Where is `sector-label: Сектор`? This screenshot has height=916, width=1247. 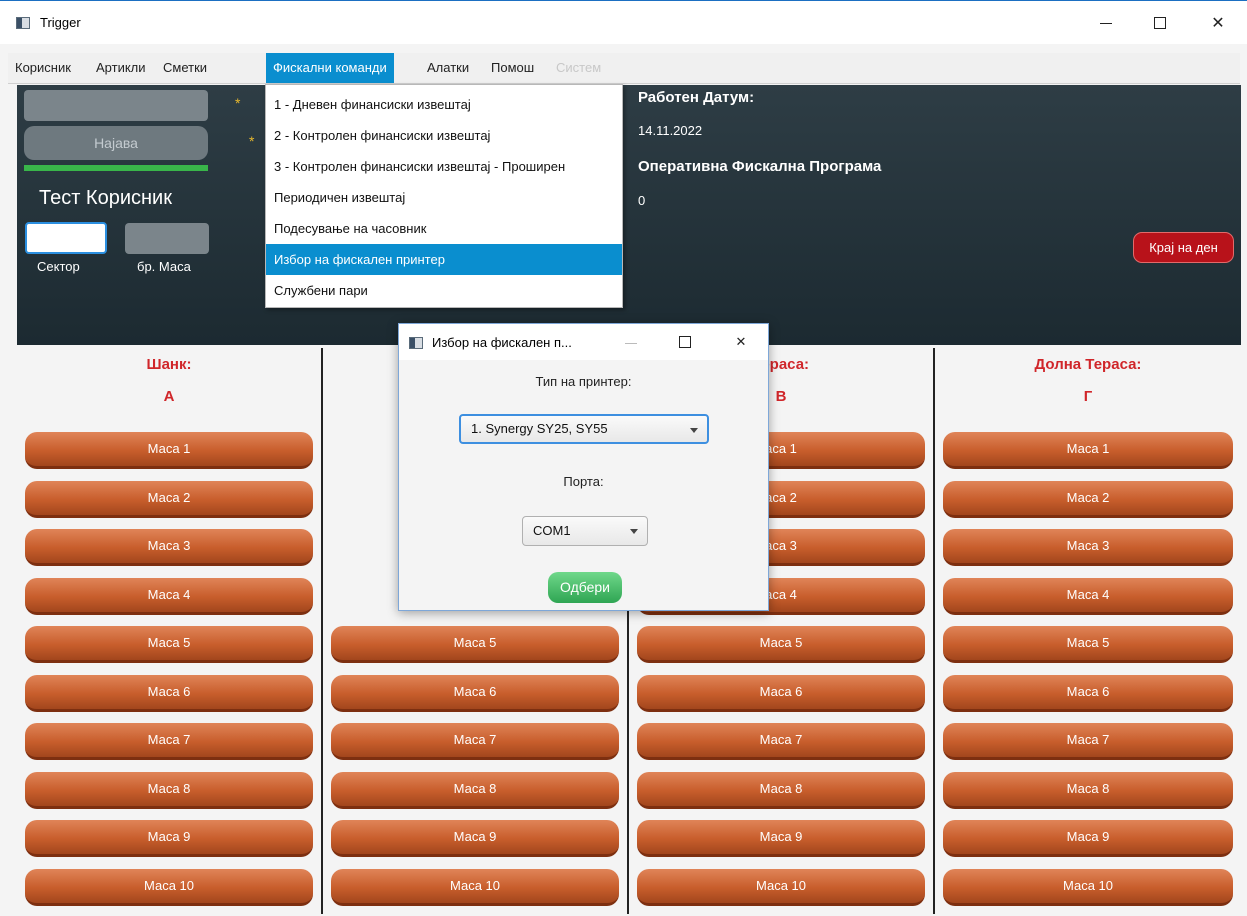
sector-label: Сектор is located at coordinates (58, 266).